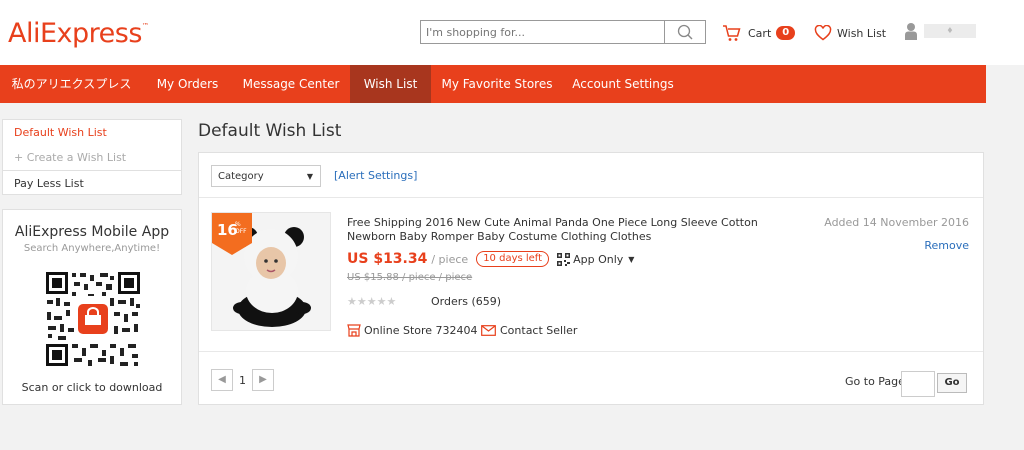 The image size is (1024, 450). What do you see at coordinates (732, 33) in the screenshot?
I see `cart-icon` at bounding box center [732, 33].